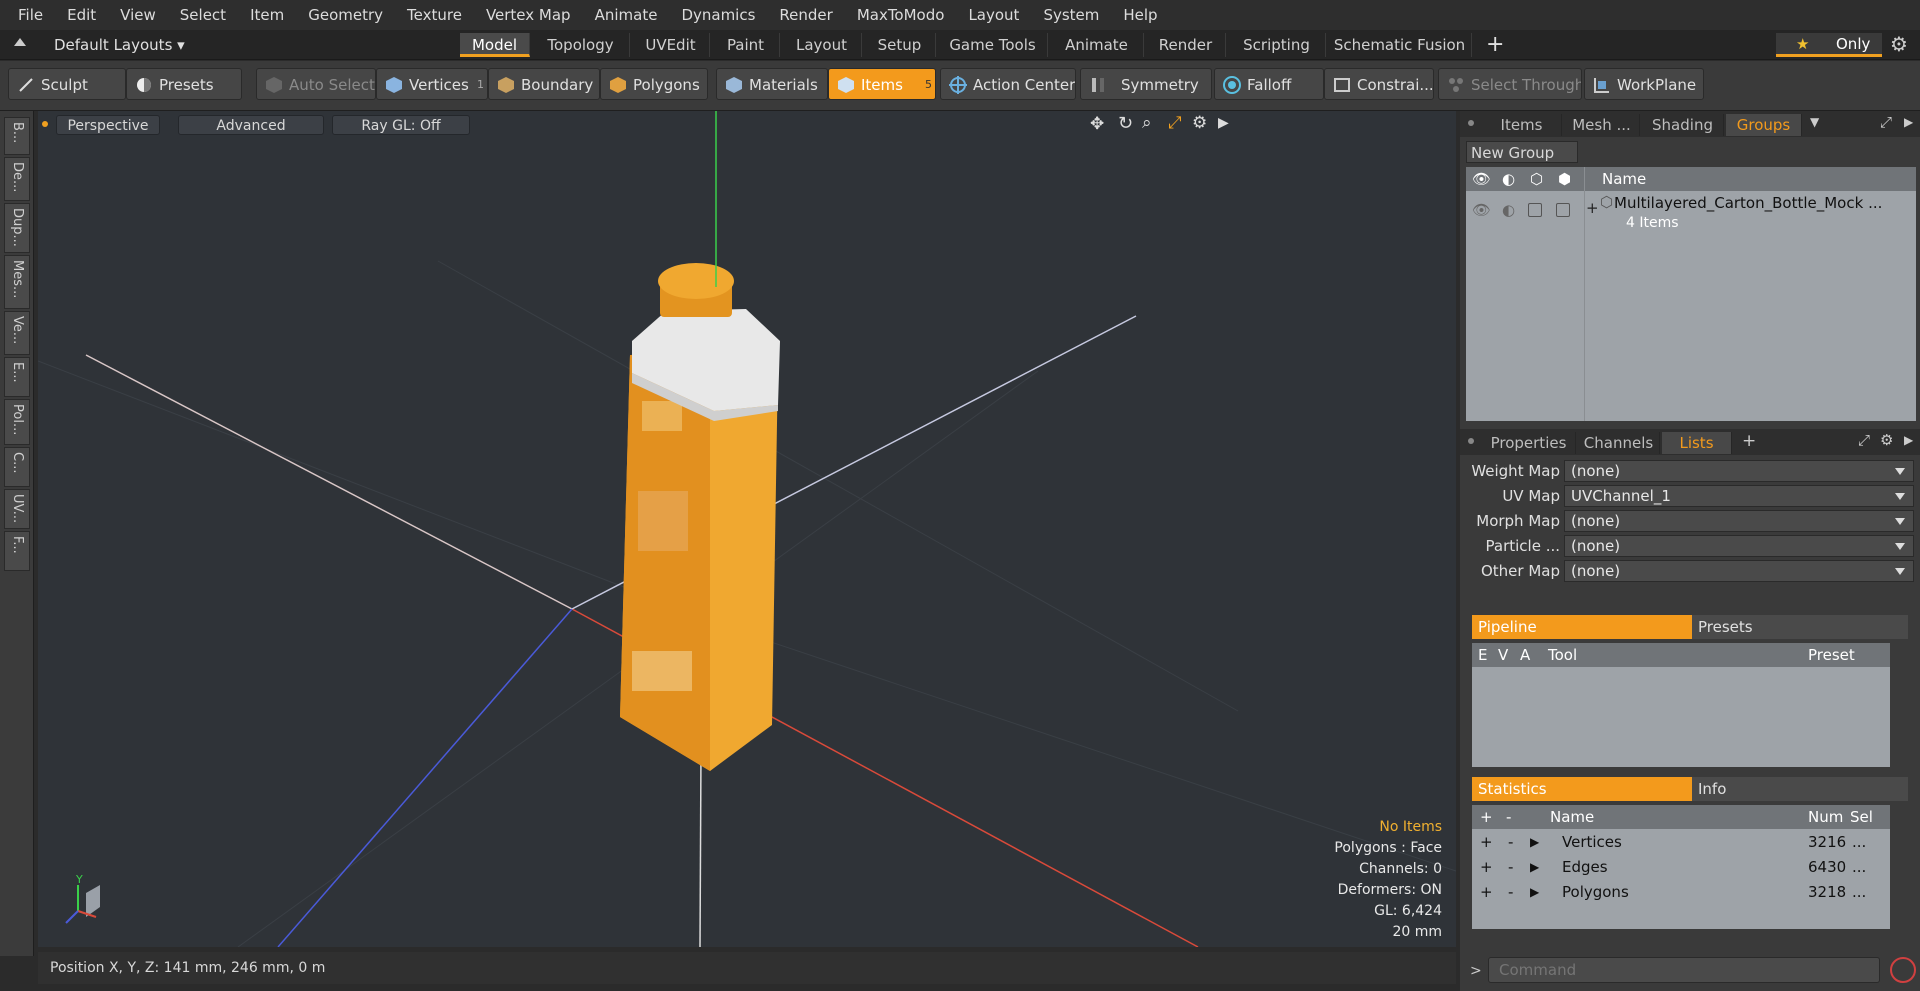 The image size is (1920, 991). I want to click on only-toggle: ★ Only, so click(1829, 45).